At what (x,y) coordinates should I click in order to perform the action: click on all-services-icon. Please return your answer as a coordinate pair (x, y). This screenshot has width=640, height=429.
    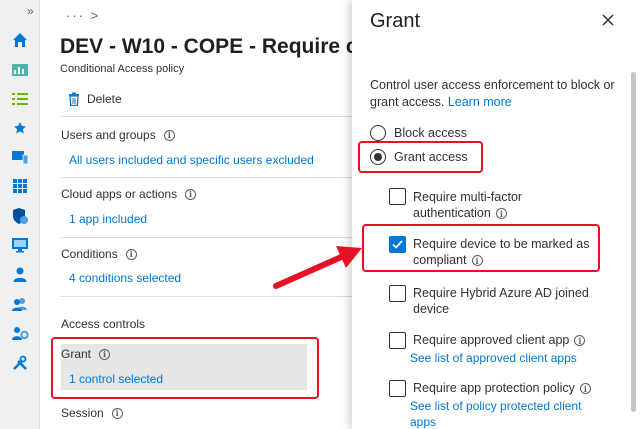
    Looking at the image, I should click on (20, 99).